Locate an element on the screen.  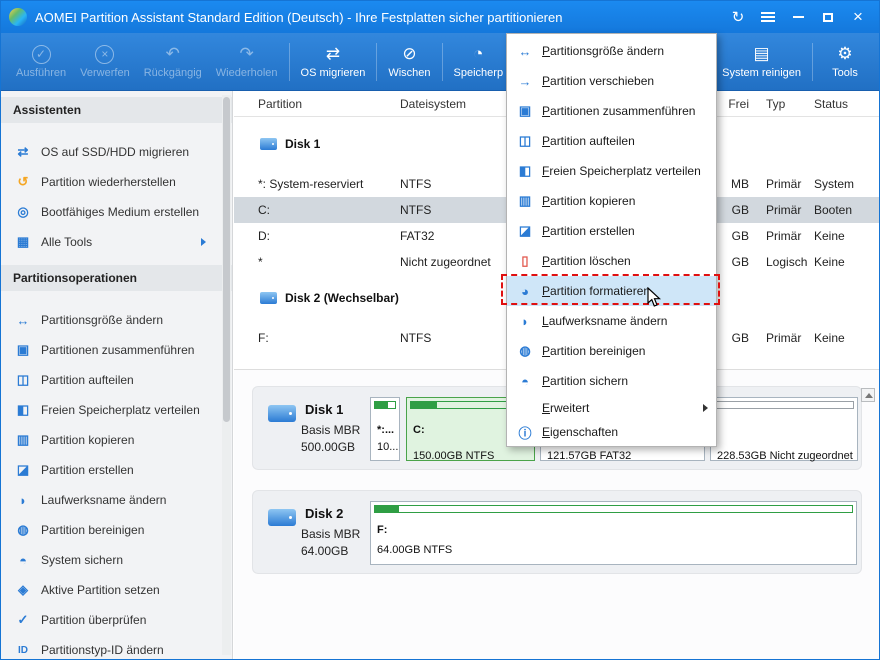
menu-item-wipe-partition: ◍ Partition bereinigen is located at coordinates (611, 351).